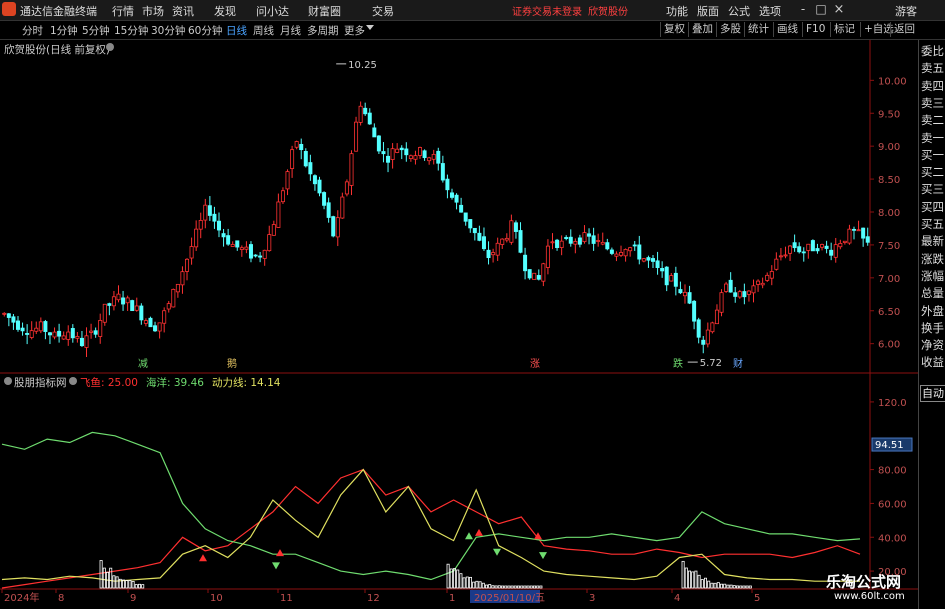 Image resolution: width=945 pixels, height=609 pixels. What do you see at coordinates (815, 29) in the screenshot?
I see `f10-button: F10` at bounding box center [815, 29].